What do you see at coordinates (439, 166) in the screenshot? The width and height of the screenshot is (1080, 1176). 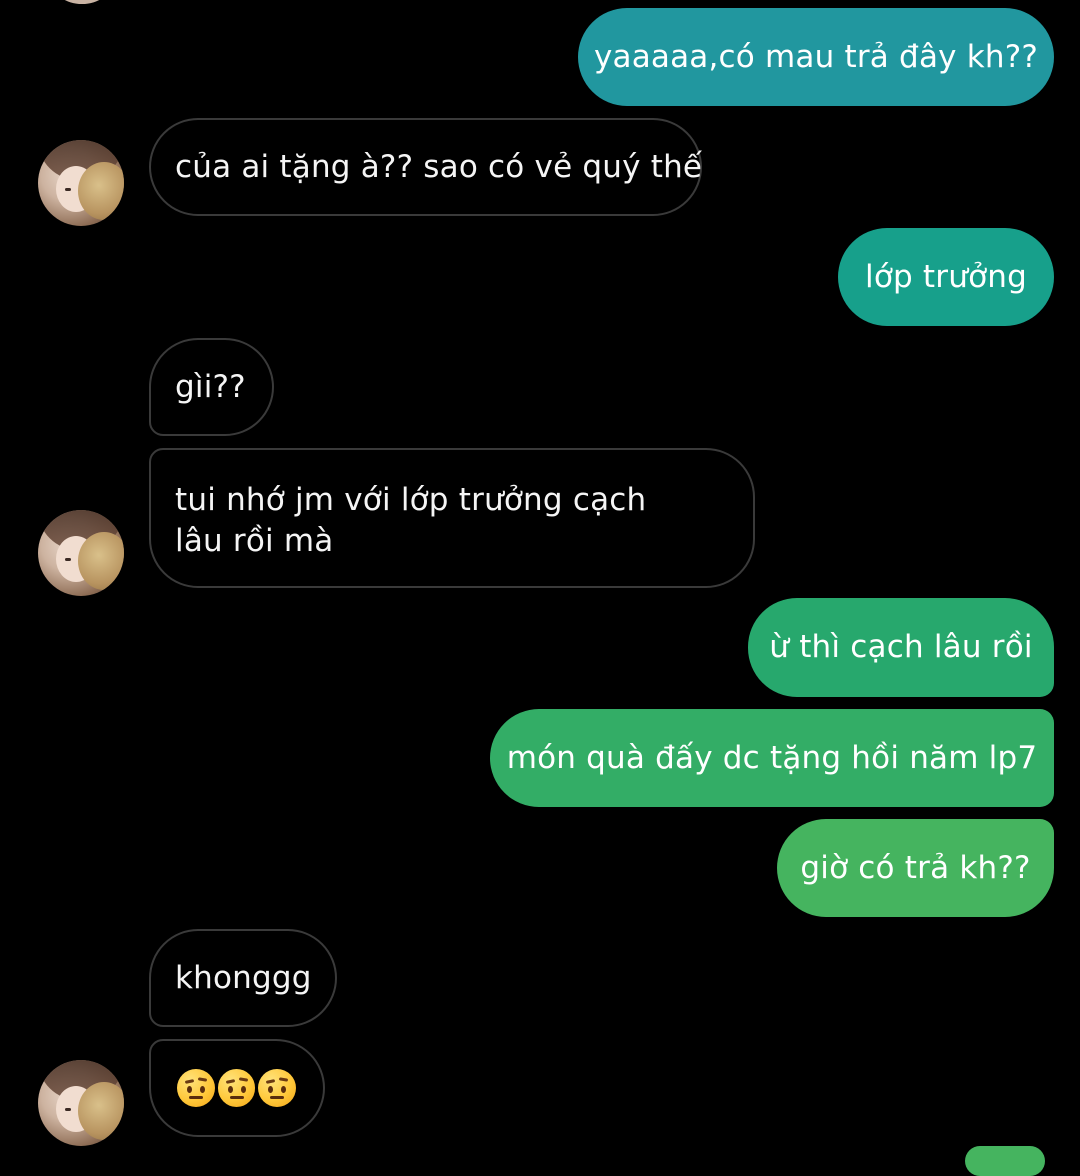 I see `message-text: của ai tặng à?? sao có vẻ quý thế` at bounding box center [439, 166].